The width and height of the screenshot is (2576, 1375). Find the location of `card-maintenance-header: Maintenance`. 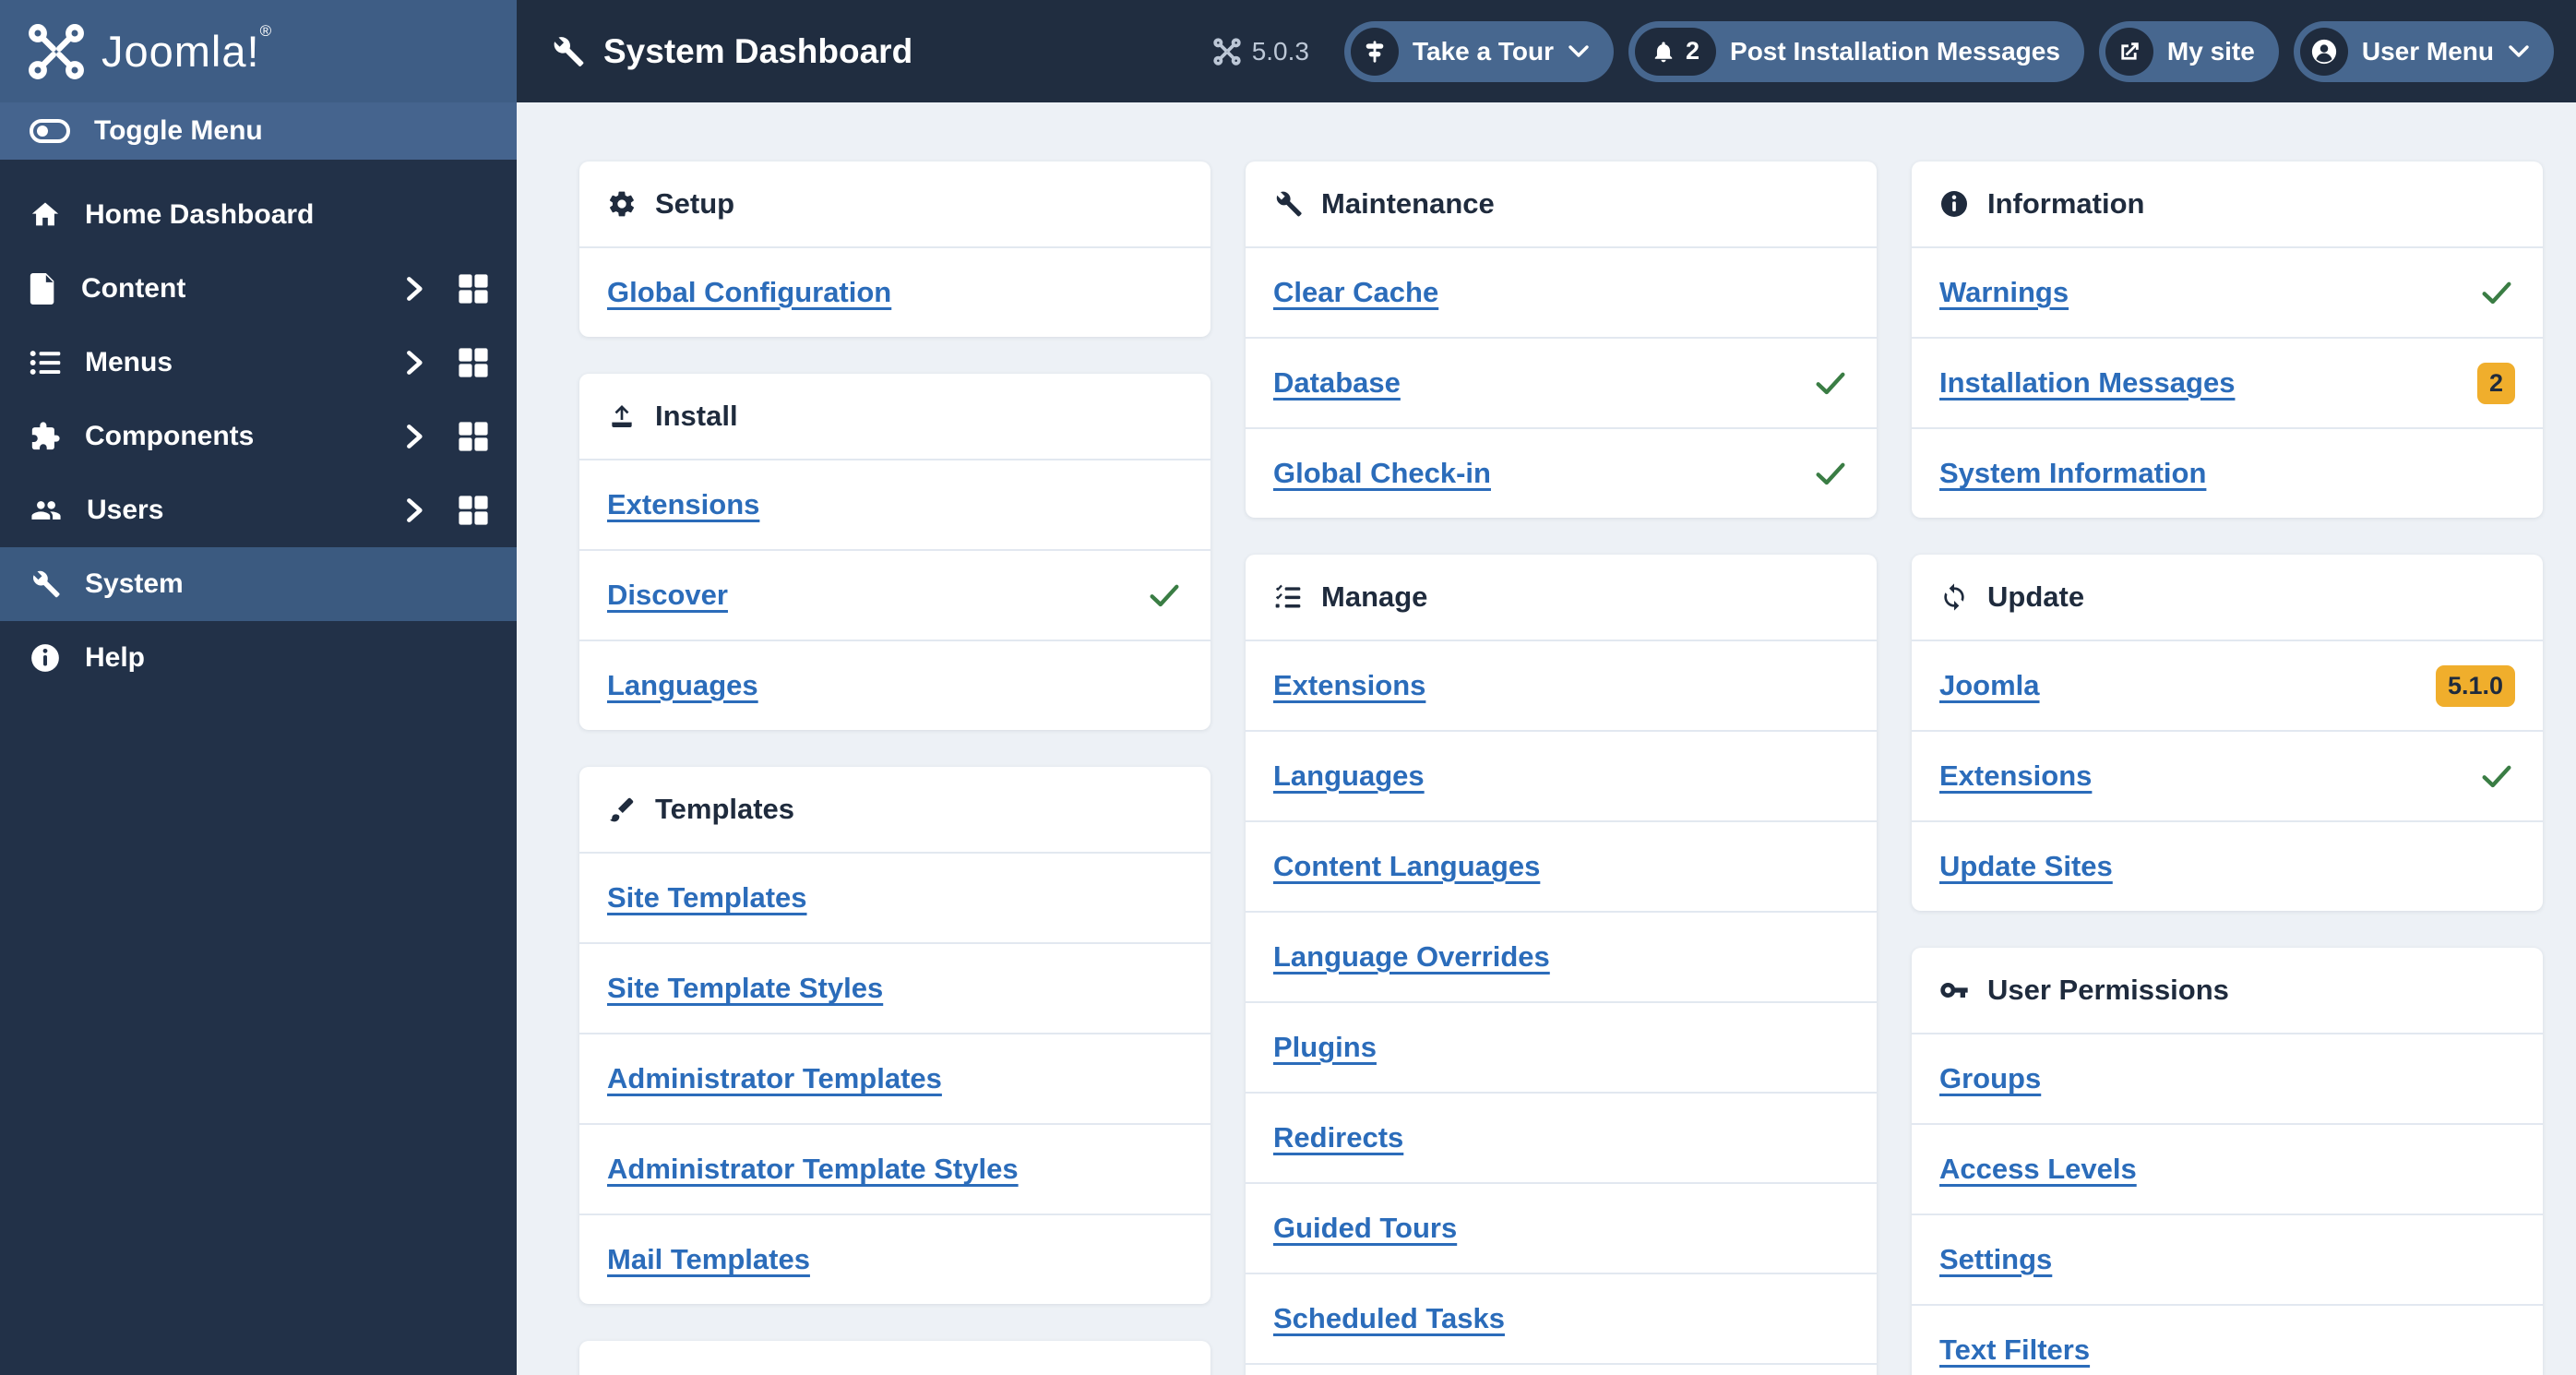

card-maintenance-header: Maintenance is located at coordinates (1561, 203).